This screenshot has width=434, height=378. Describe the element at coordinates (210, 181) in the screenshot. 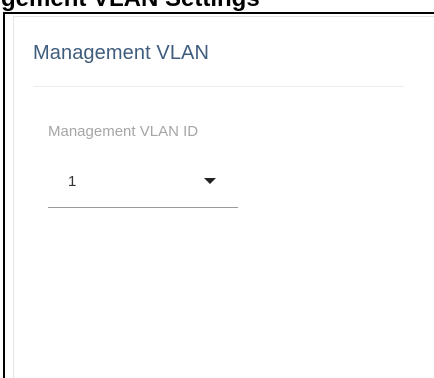

I see `caret-down-icon` at that location.